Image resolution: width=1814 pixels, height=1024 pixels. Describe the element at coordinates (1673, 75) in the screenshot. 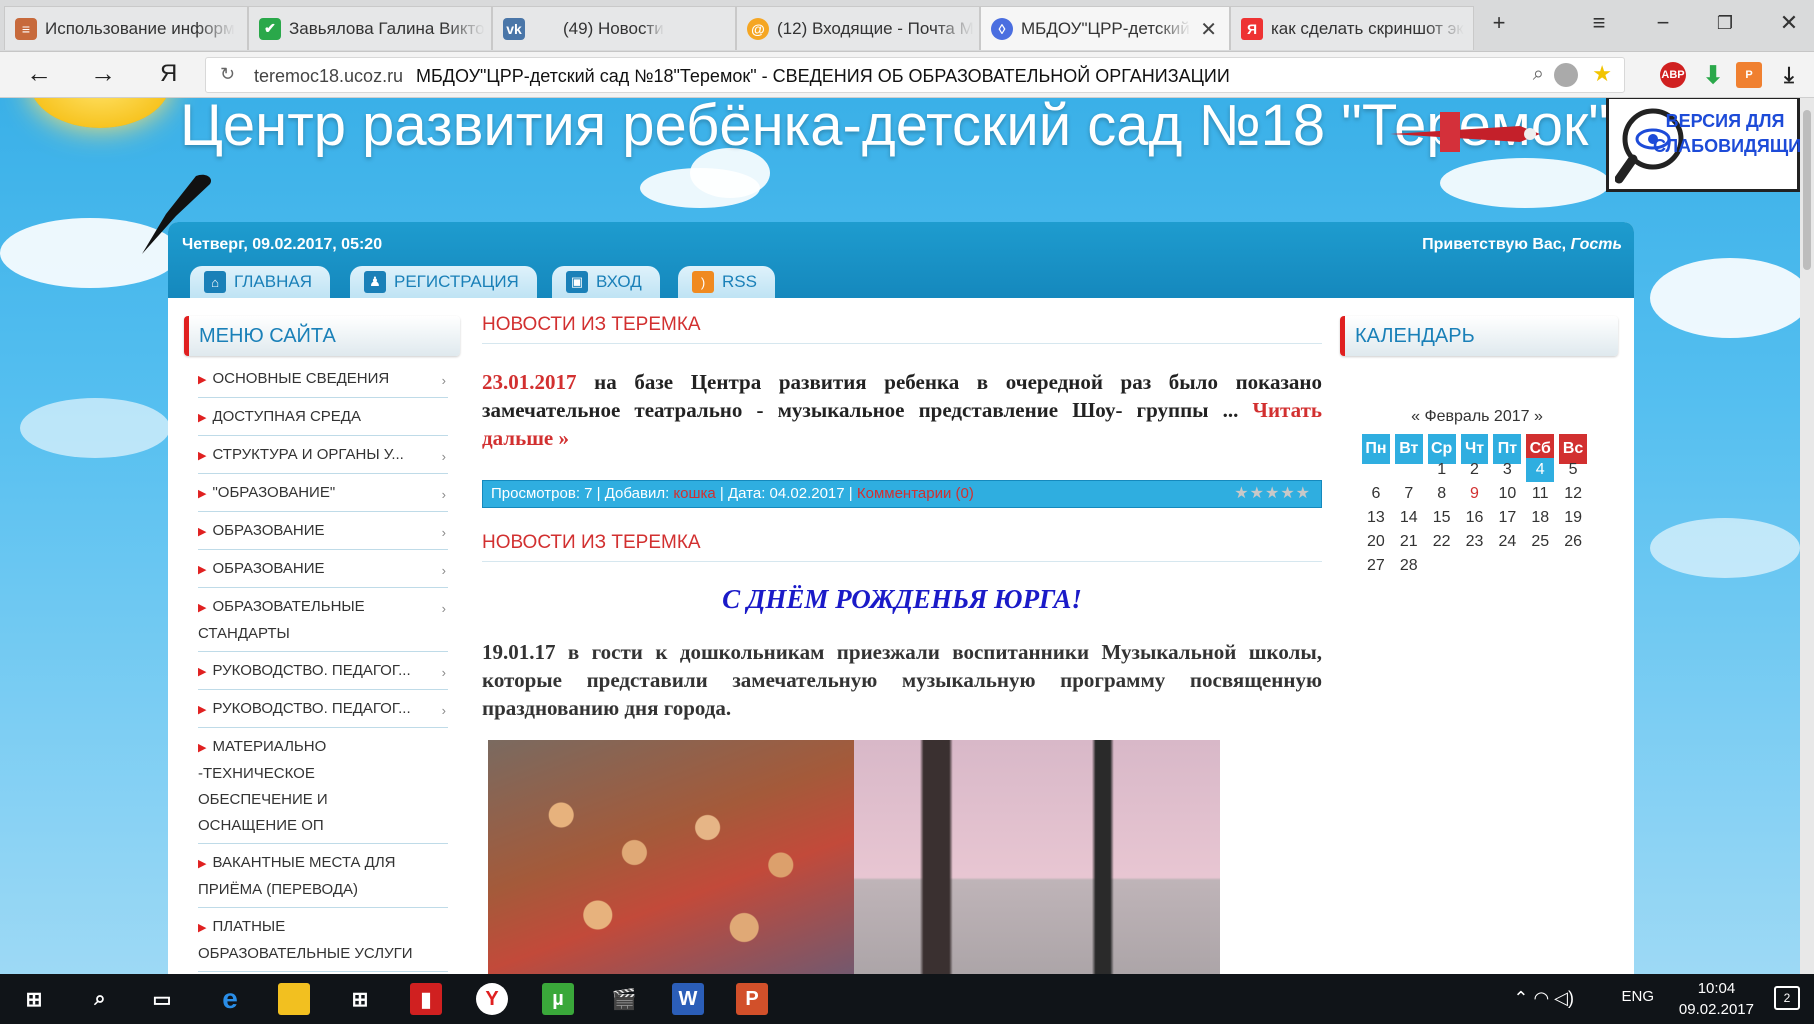

I see `adblock-icon: ABP` at that location.